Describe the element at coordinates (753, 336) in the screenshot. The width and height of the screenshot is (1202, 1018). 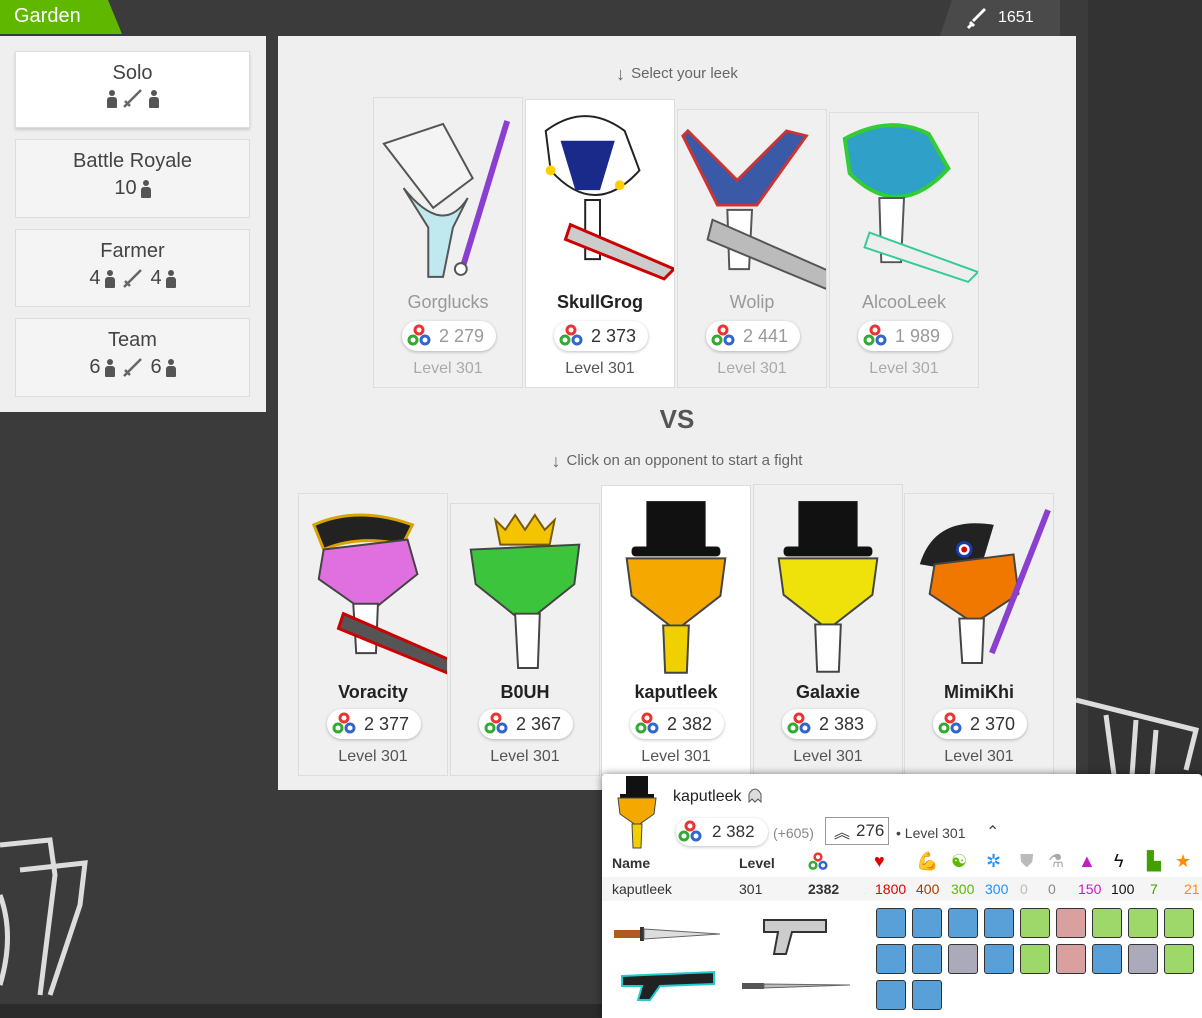
I see `talent-pill: 2 441` at that location.